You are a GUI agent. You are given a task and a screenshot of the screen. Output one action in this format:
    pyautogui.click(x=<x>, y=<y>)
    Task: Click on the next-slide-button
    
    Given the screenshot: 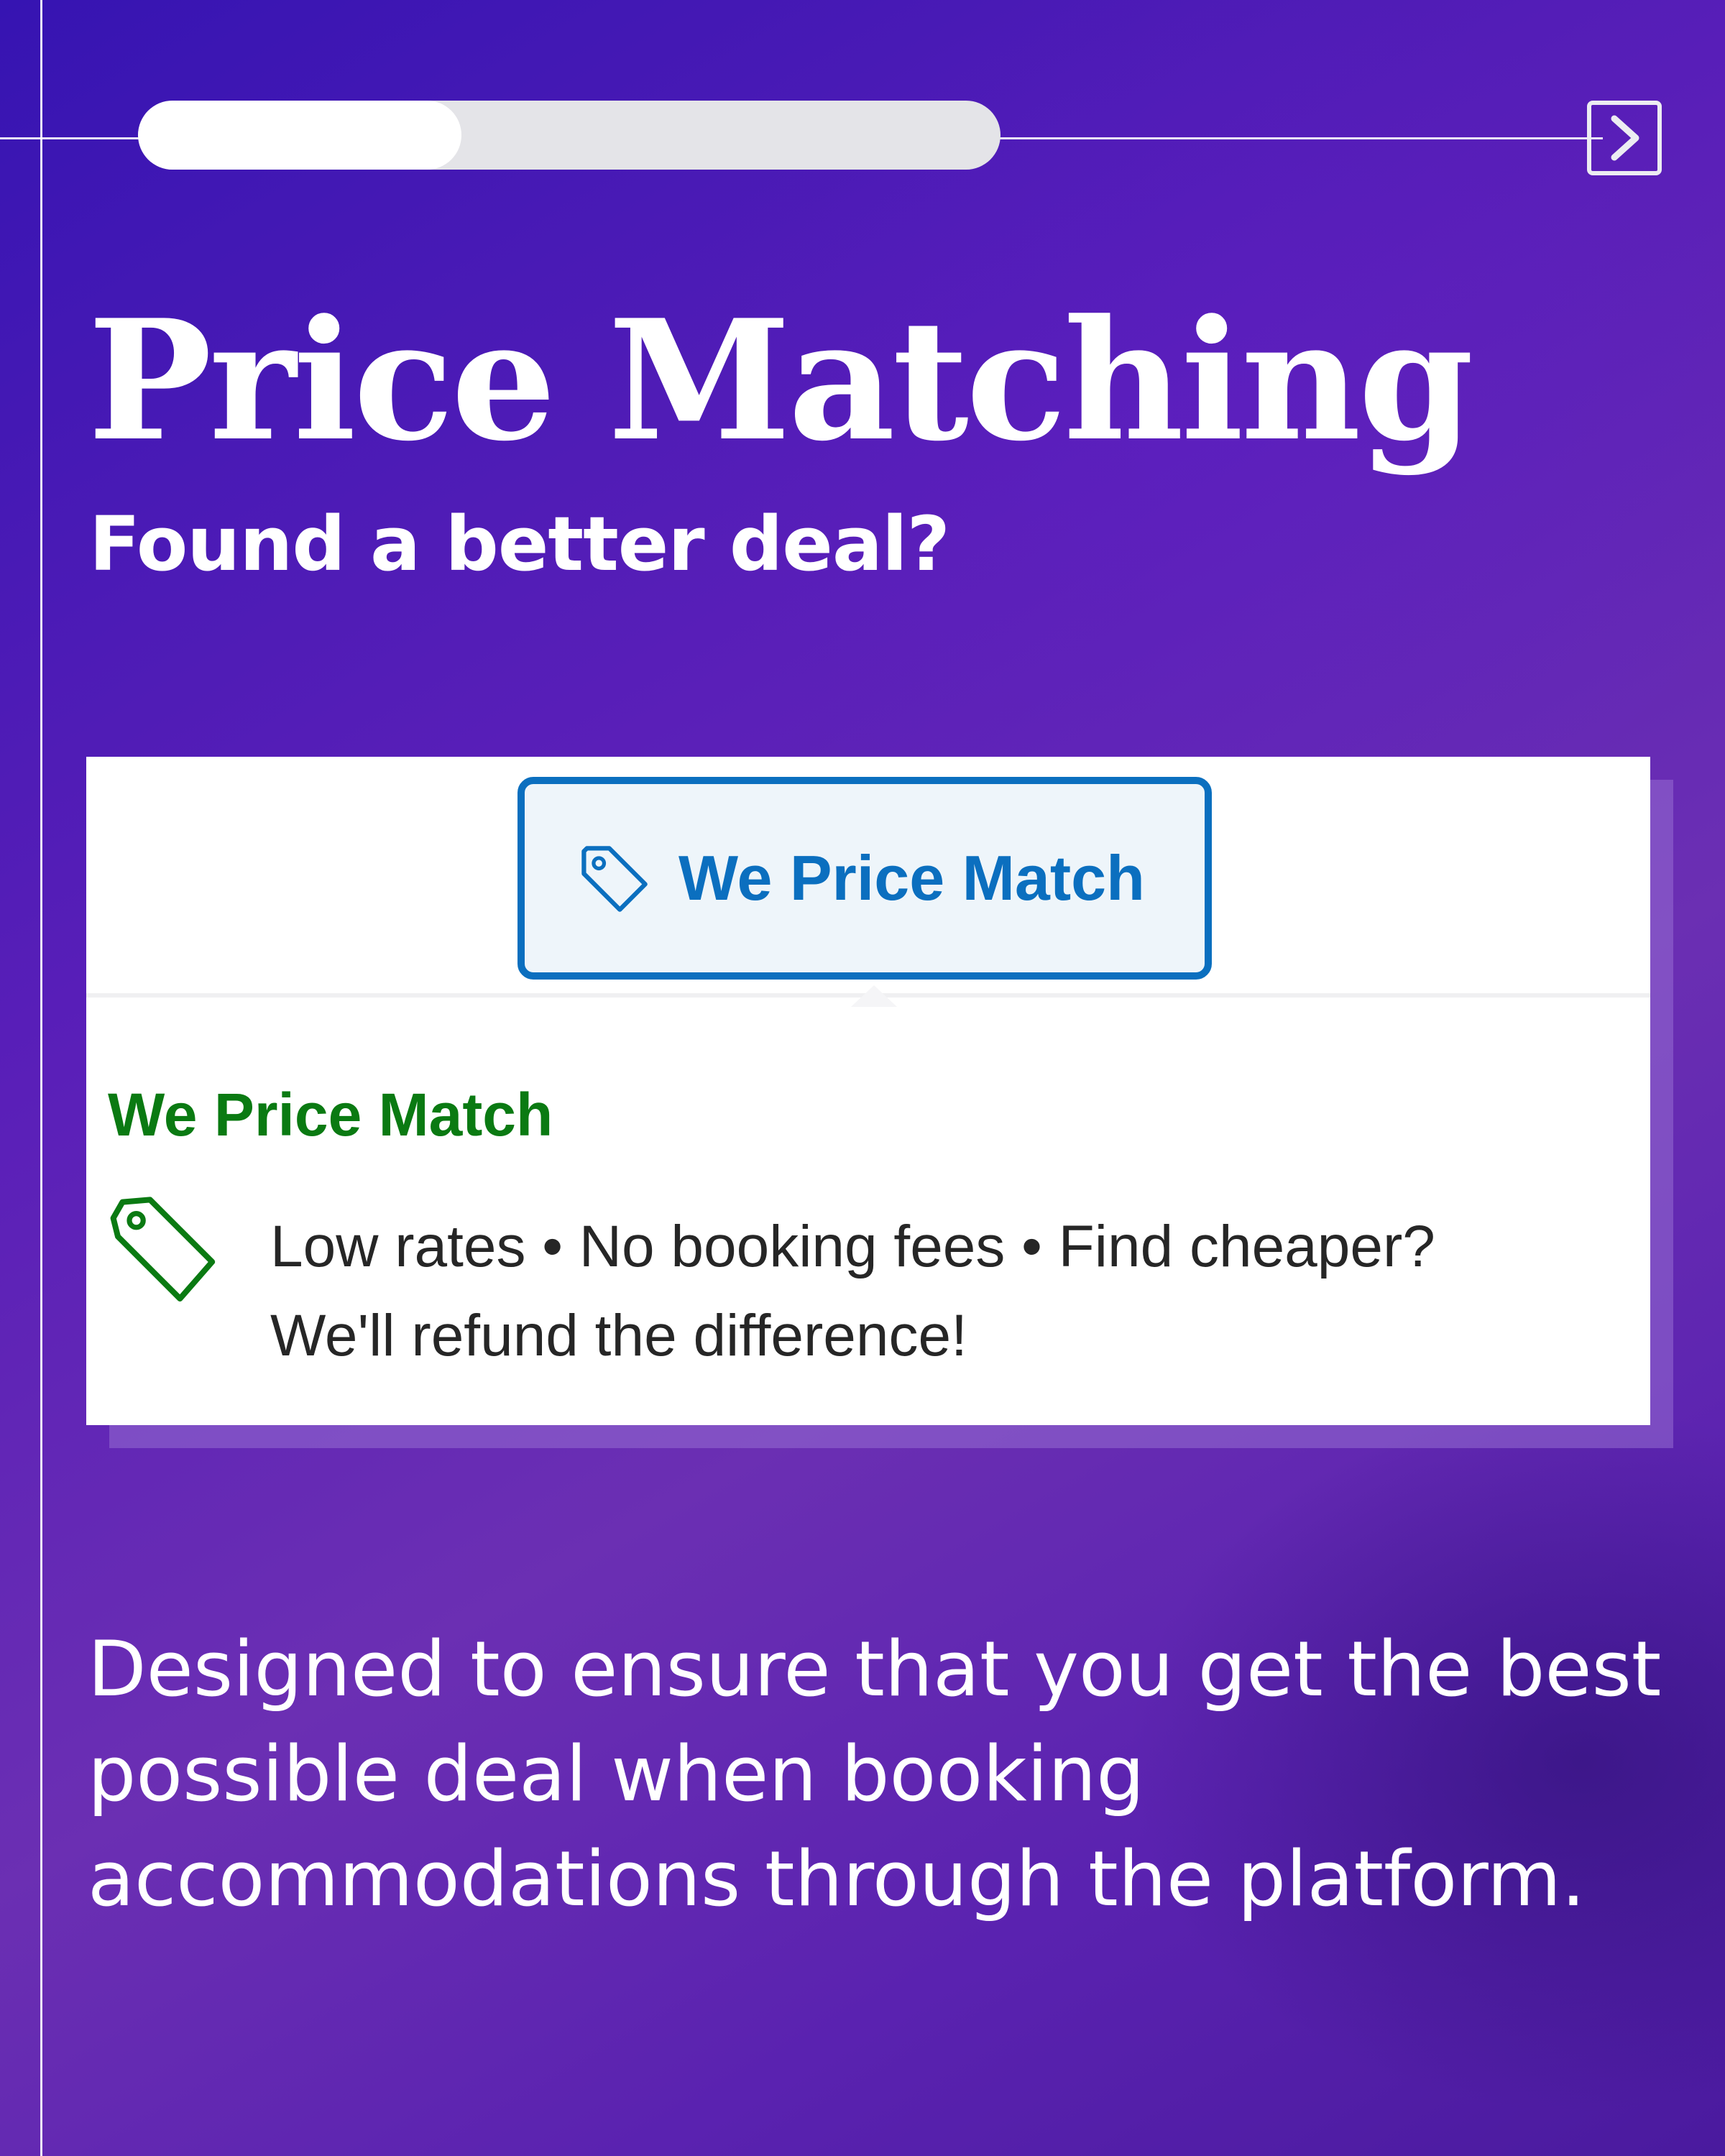 What is the action you would take?
    pyautogui.click(x=1624, y=138)
    